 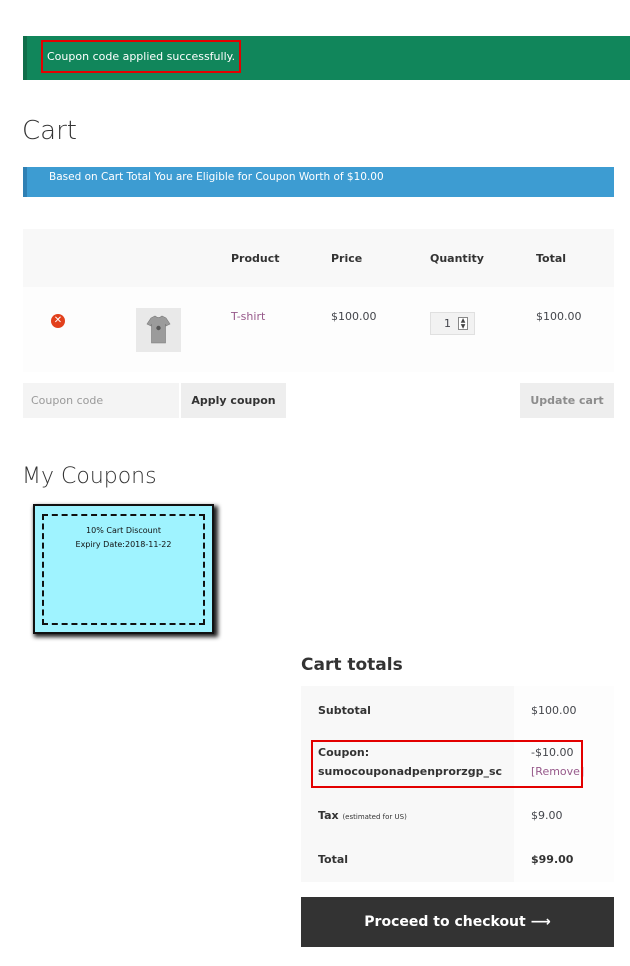 What do you see at coordinates (333, 859) in the screenshot?
I see `total-label: Total` at bounding box center [333, 859].